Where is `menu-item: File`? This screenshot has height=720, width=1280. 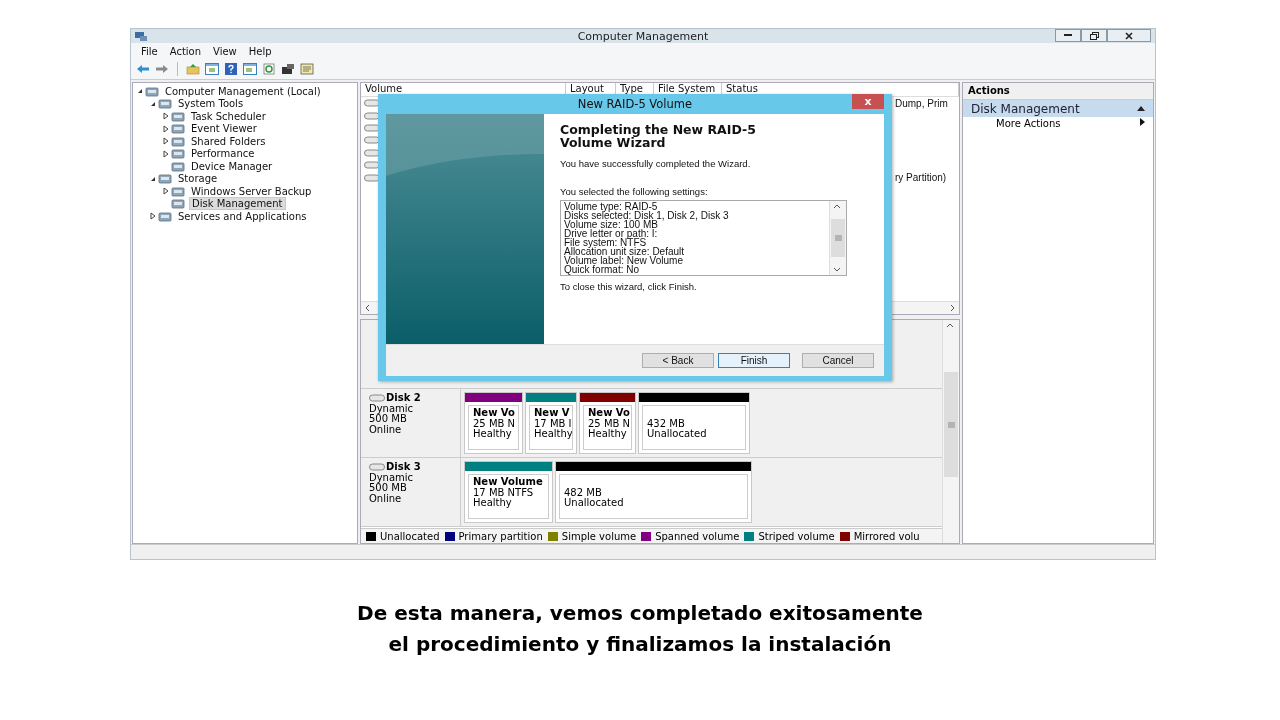 menu-item: File is located at coordinates (149, 51).